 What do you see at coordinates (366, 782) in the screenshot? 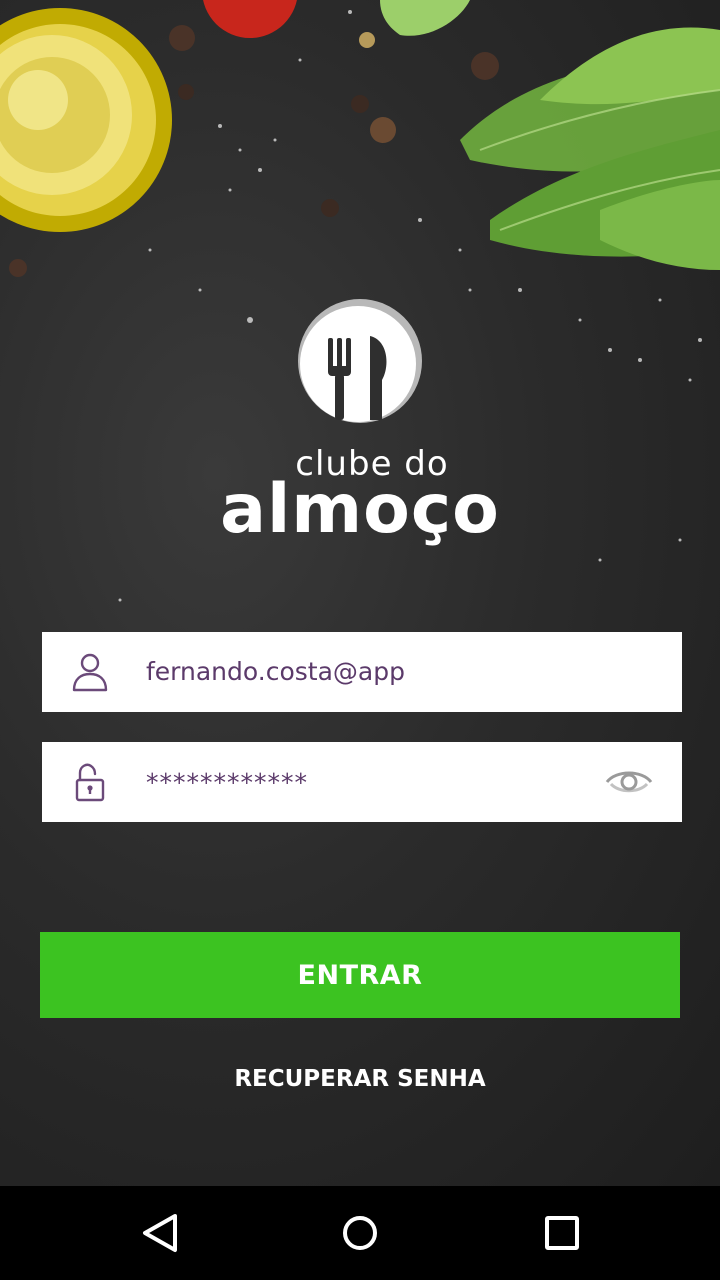
I see `password-input` at bounding box center [366, 782].